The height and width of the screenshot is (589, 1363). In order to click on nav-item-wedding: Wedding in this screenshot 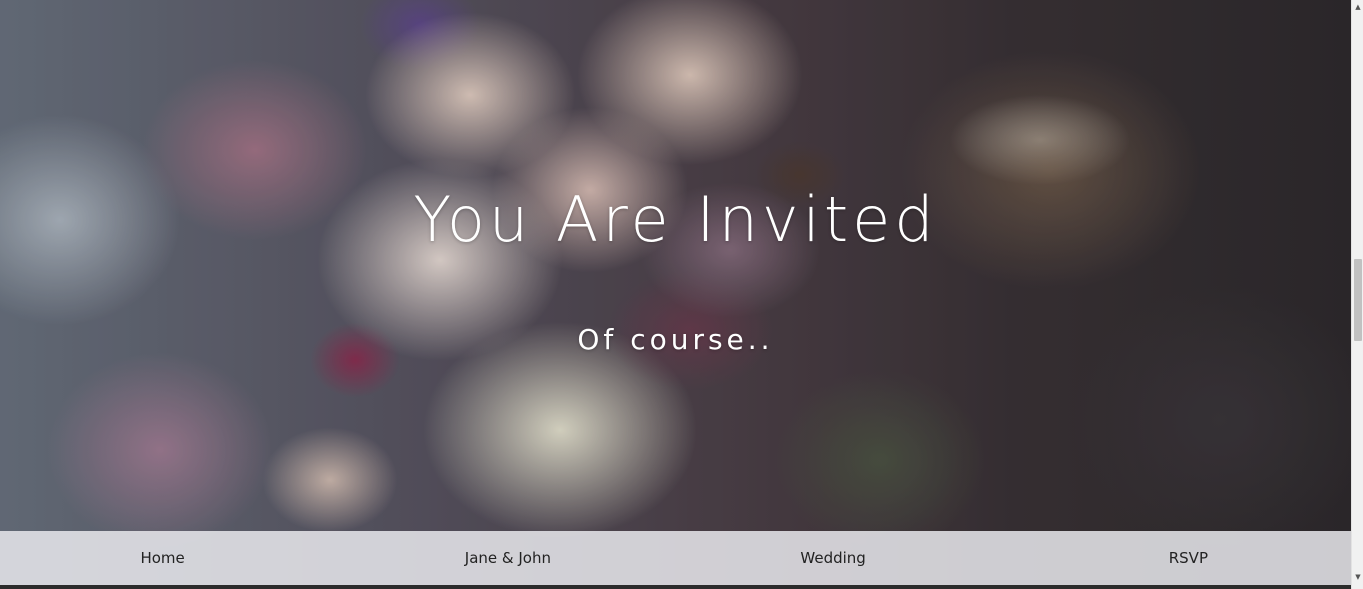, I will do `click(833, 558)`.